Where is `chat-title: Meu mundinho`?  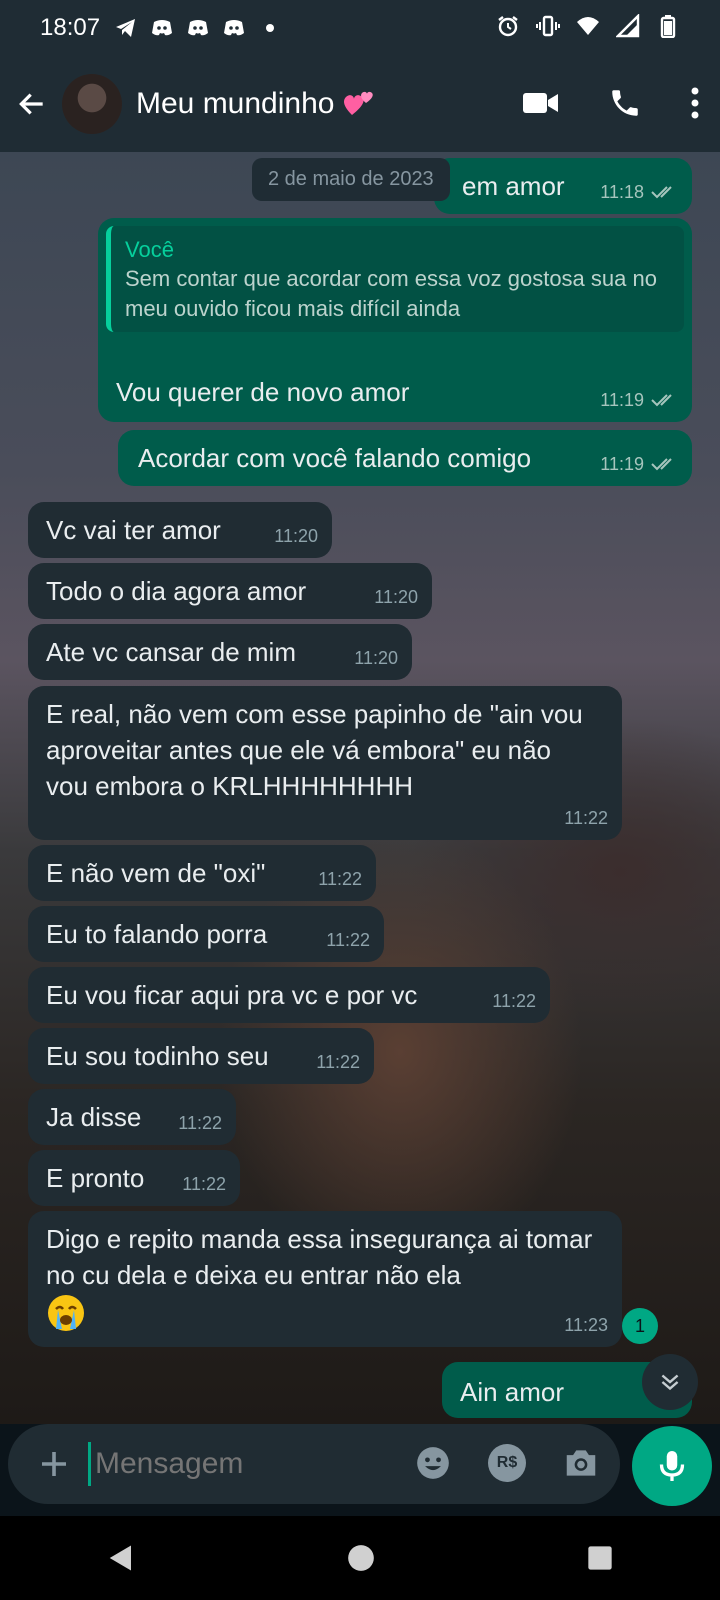
chat-title: Meu mundinho is located at coordinates (256, 104).